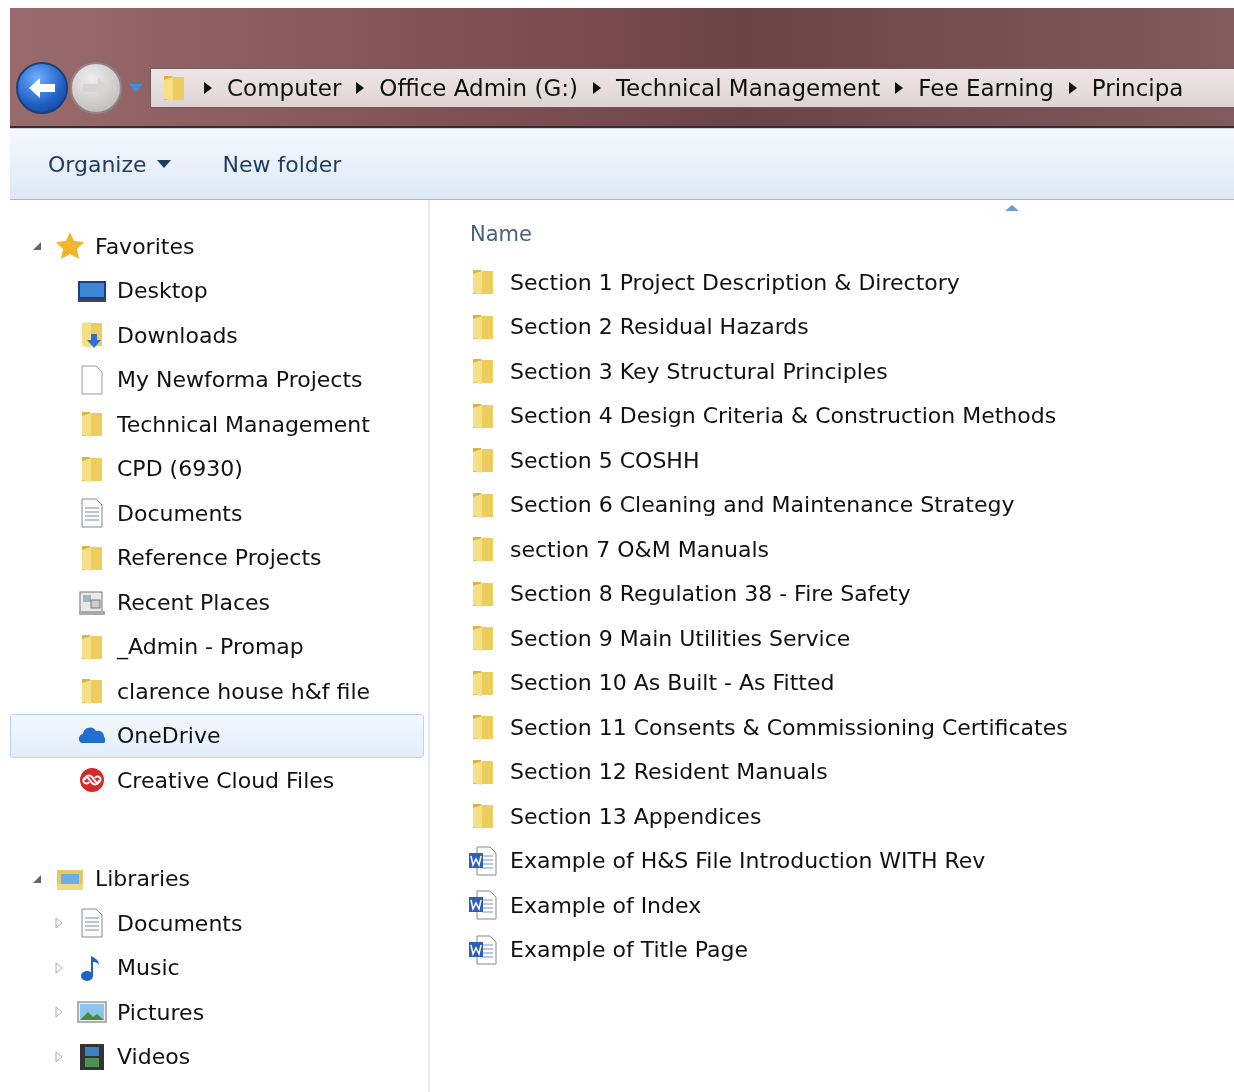  What do you see at coordinates (142, 879) in the screenshot?
I see `sidebar-group-label: Libraries` at bounding box center [142, 879].